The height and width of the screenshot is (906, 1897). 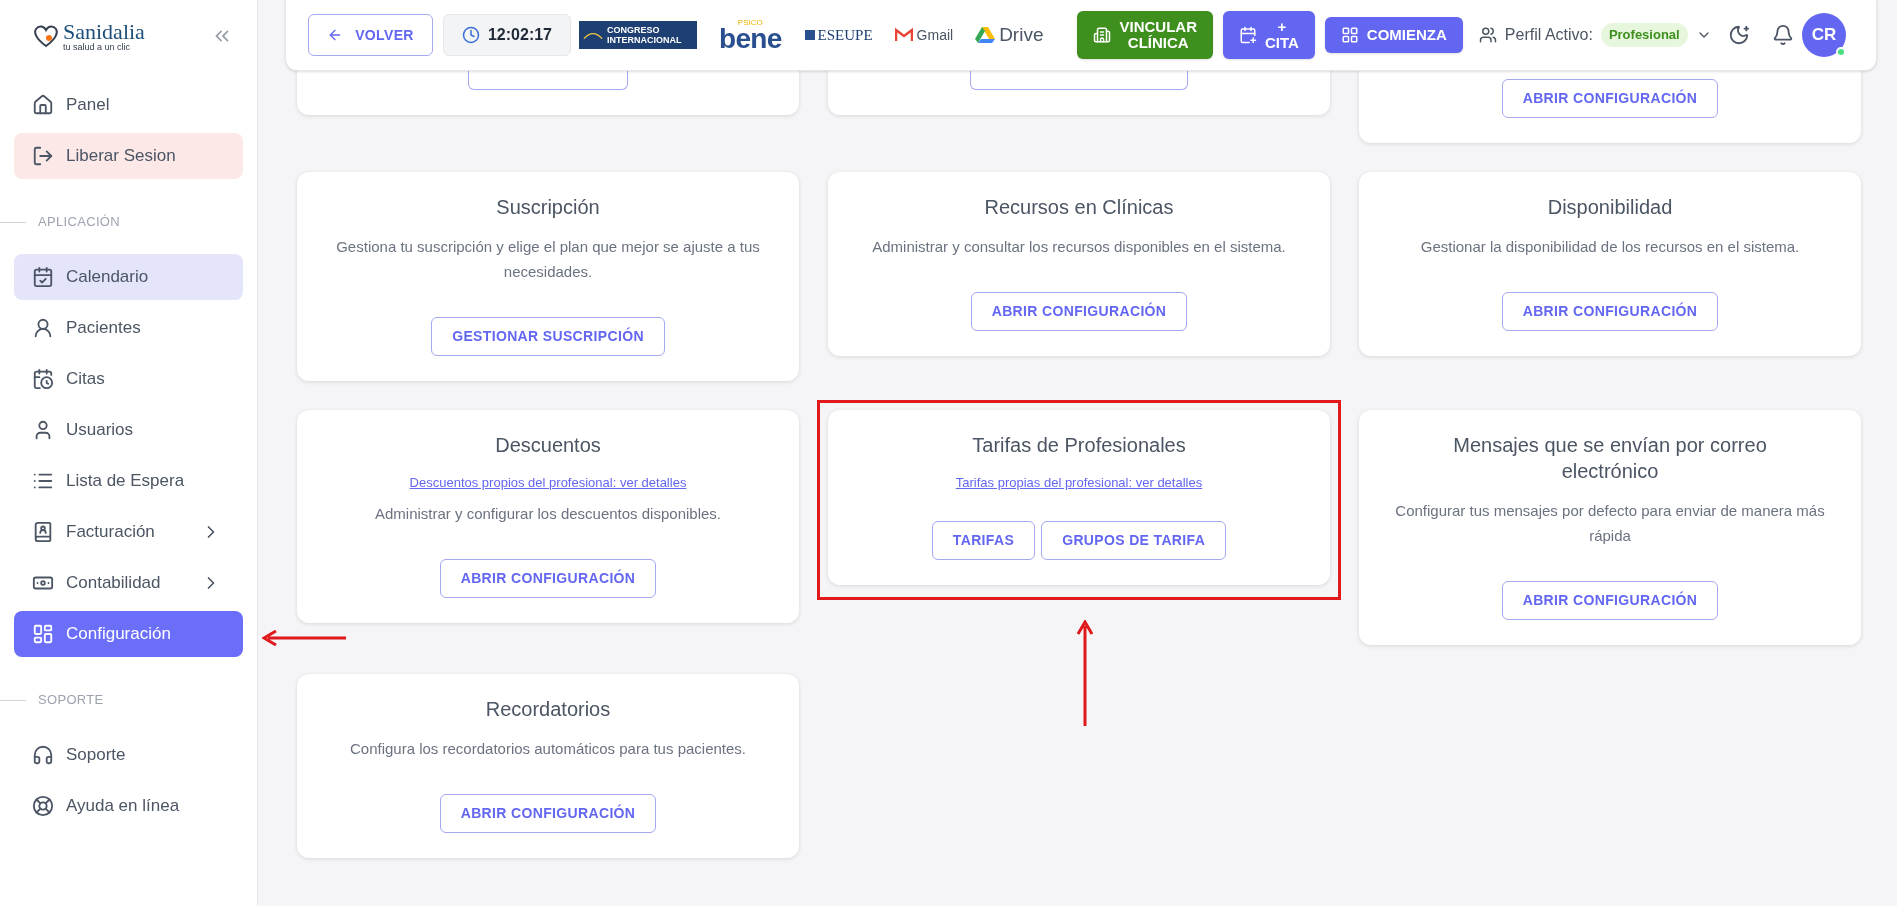 I want to click on logo-text: Gmail, so click(x=935, y=35).